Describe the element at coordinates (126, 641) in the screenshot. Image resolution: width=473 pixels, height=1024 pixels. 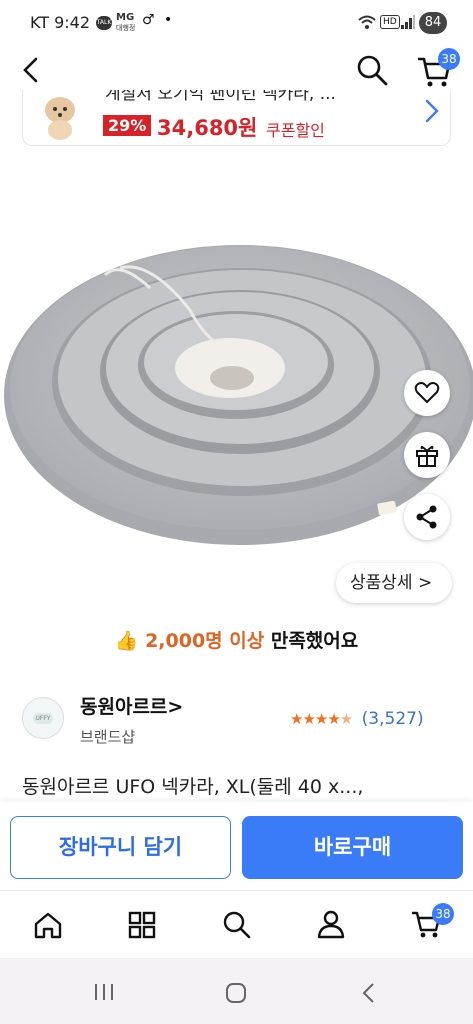
I see `thumbs-up-icon: 👍` at that location.